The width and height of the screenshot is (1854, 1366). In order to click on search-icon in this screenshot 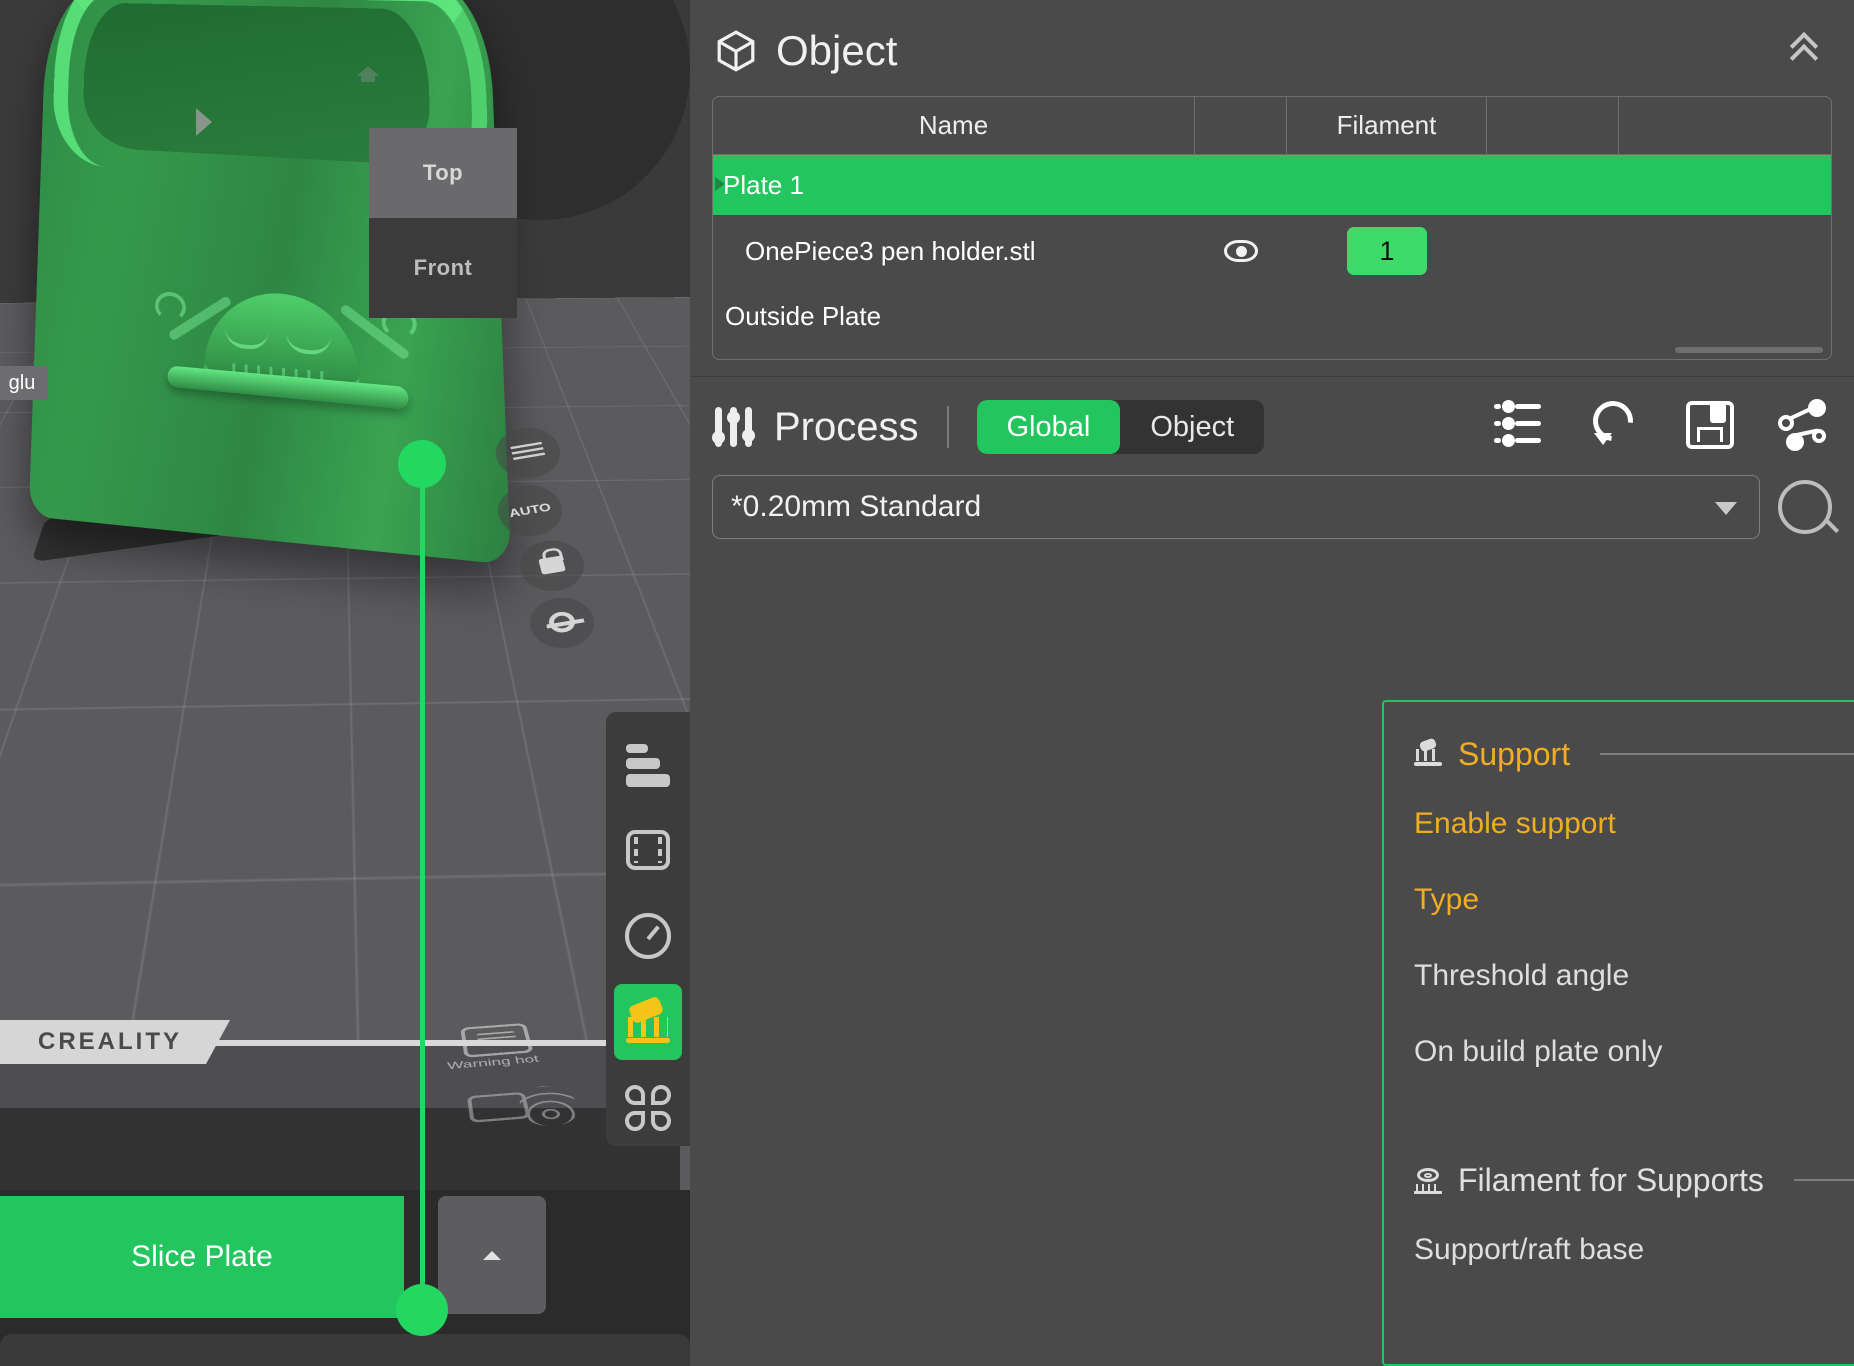, I will do `click(1805, 507)`.